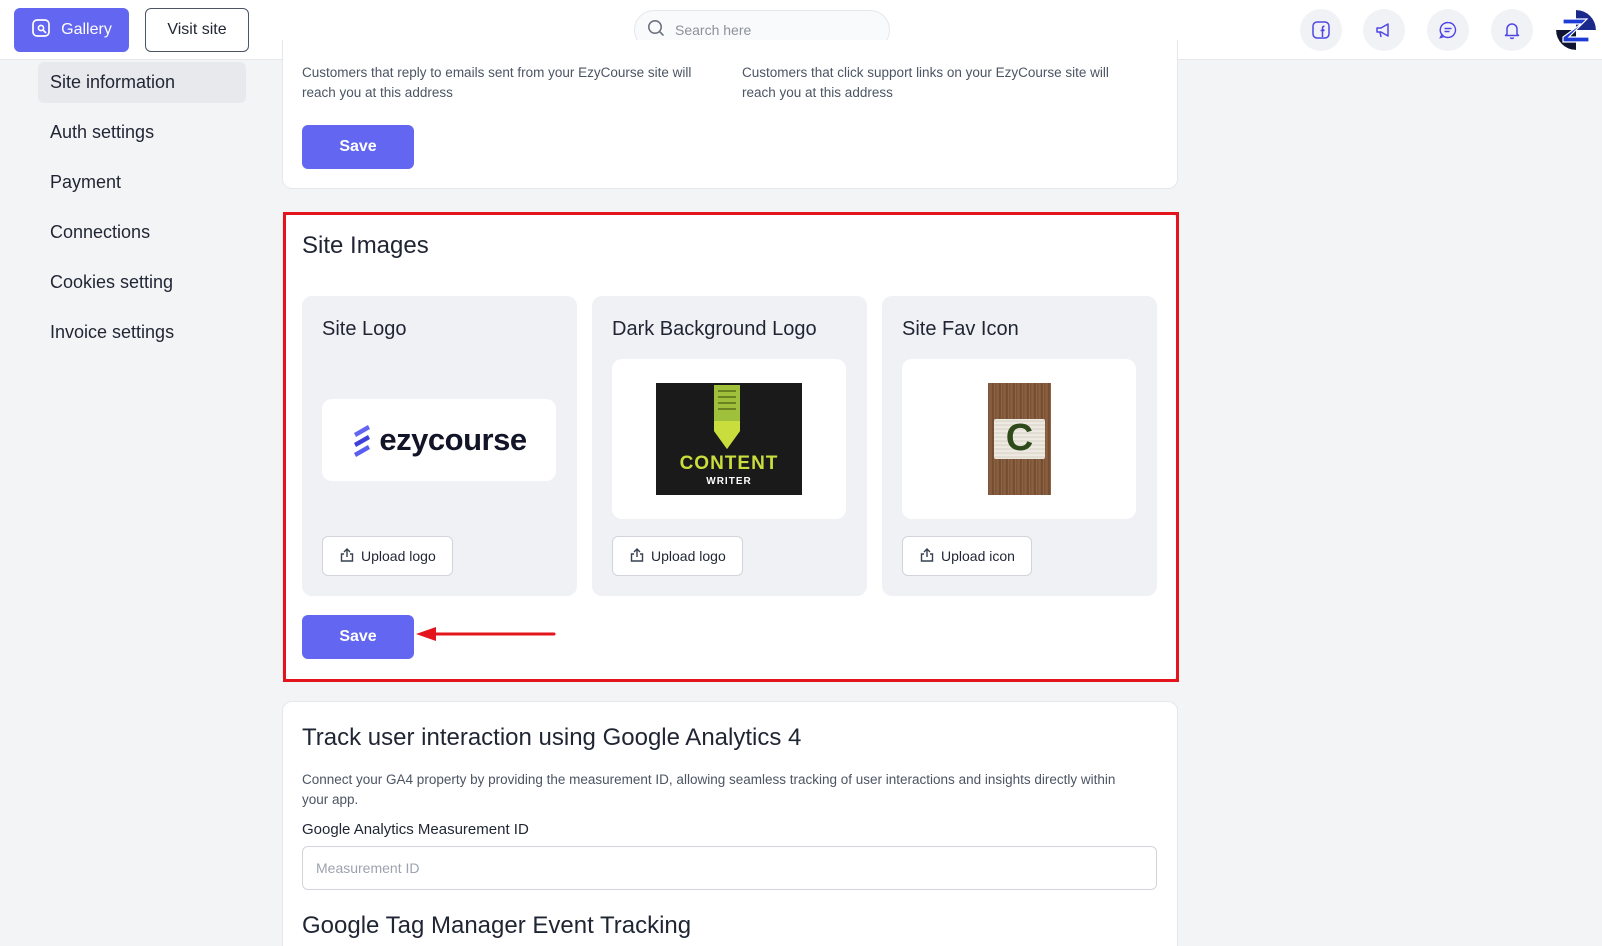  I want to click on chat-icon, so click(1448, 30).